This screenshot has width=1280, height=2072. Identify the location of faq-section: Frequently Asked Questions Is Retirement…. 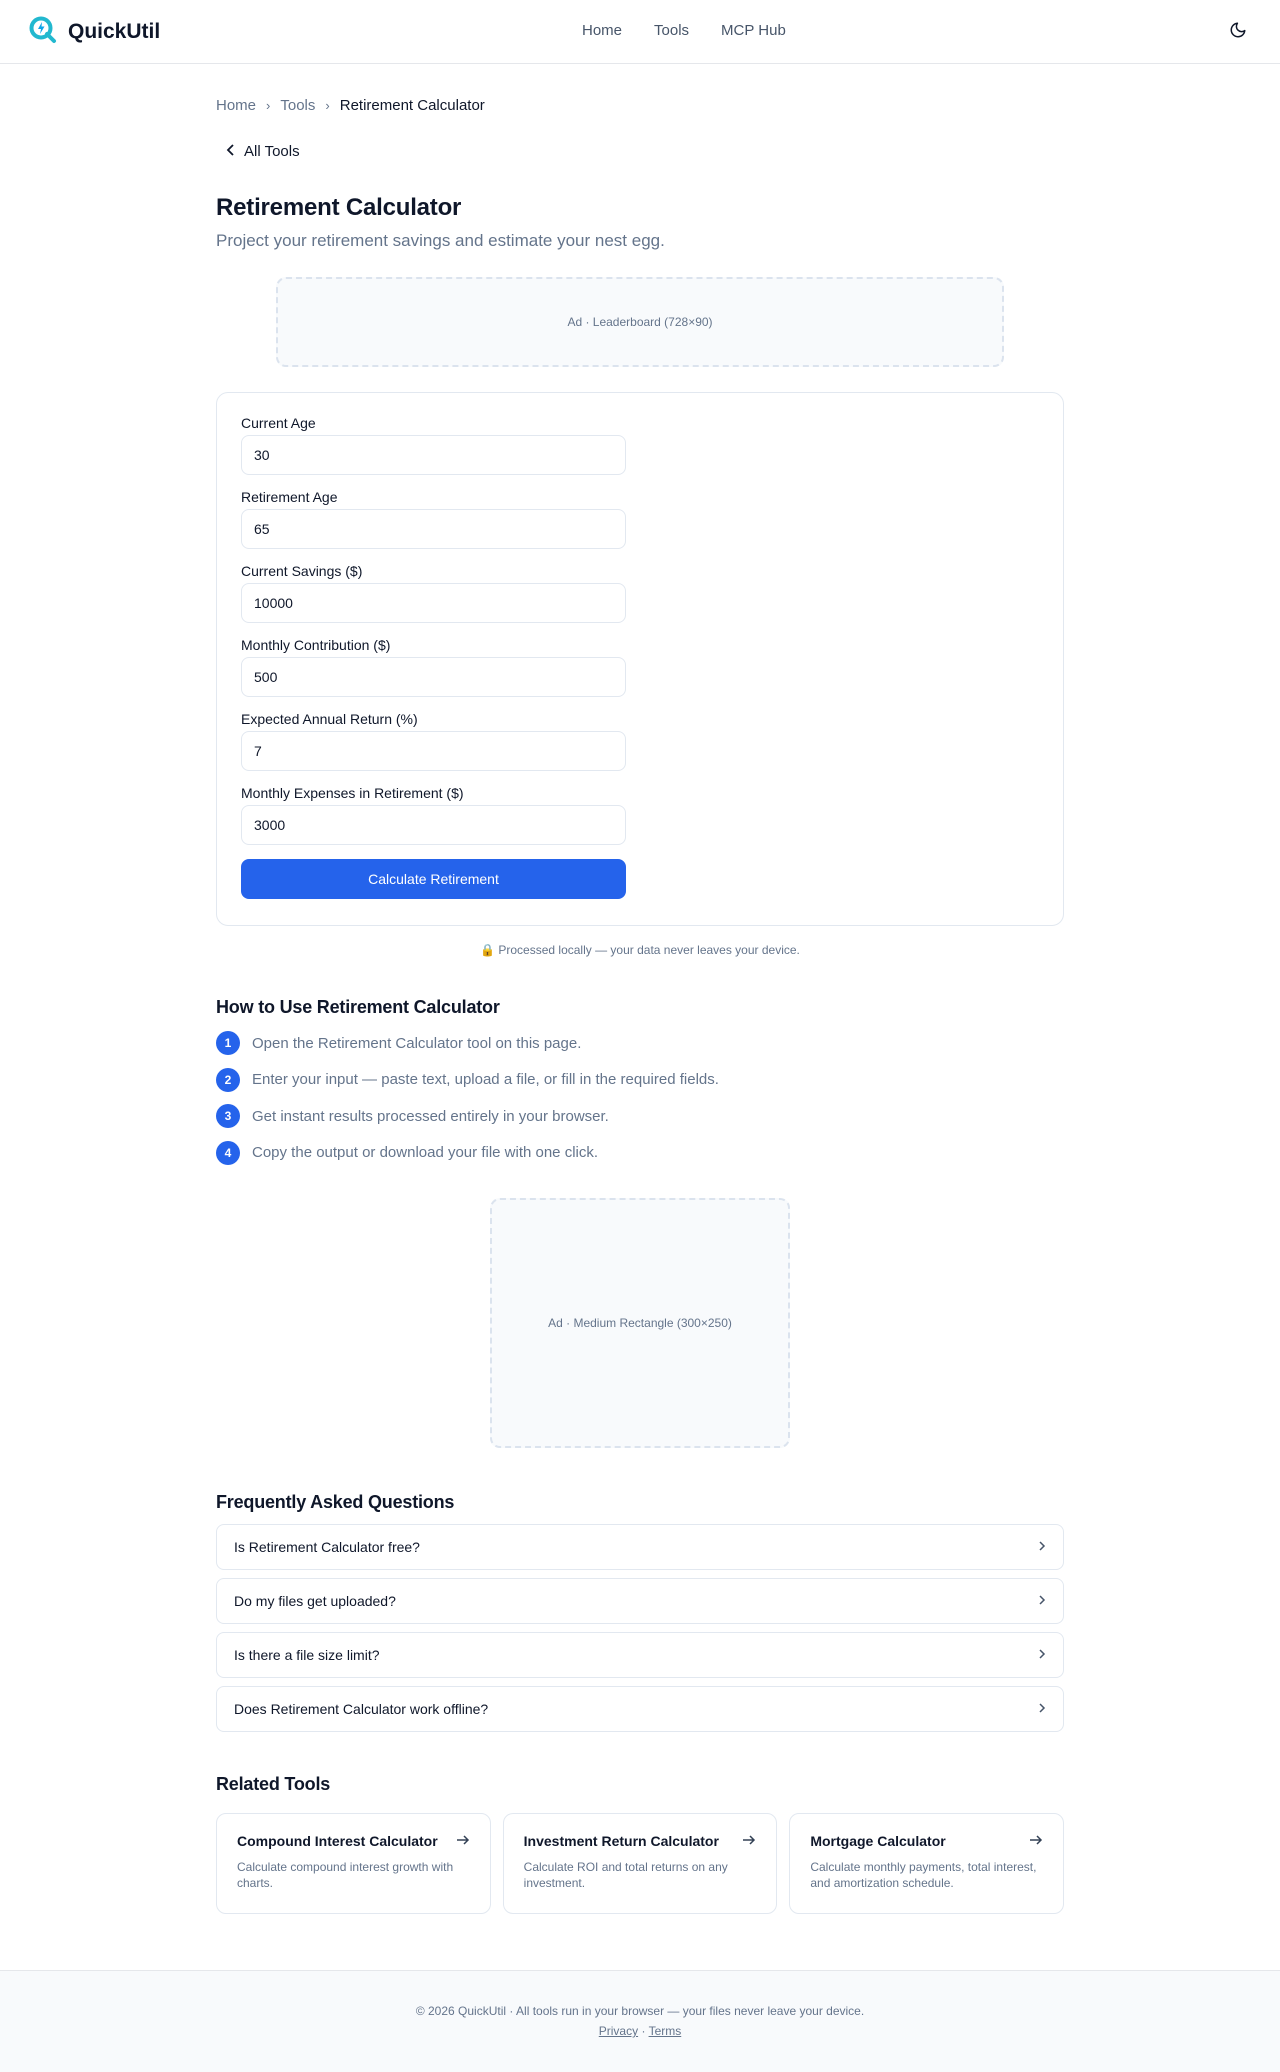
(640, 1612).